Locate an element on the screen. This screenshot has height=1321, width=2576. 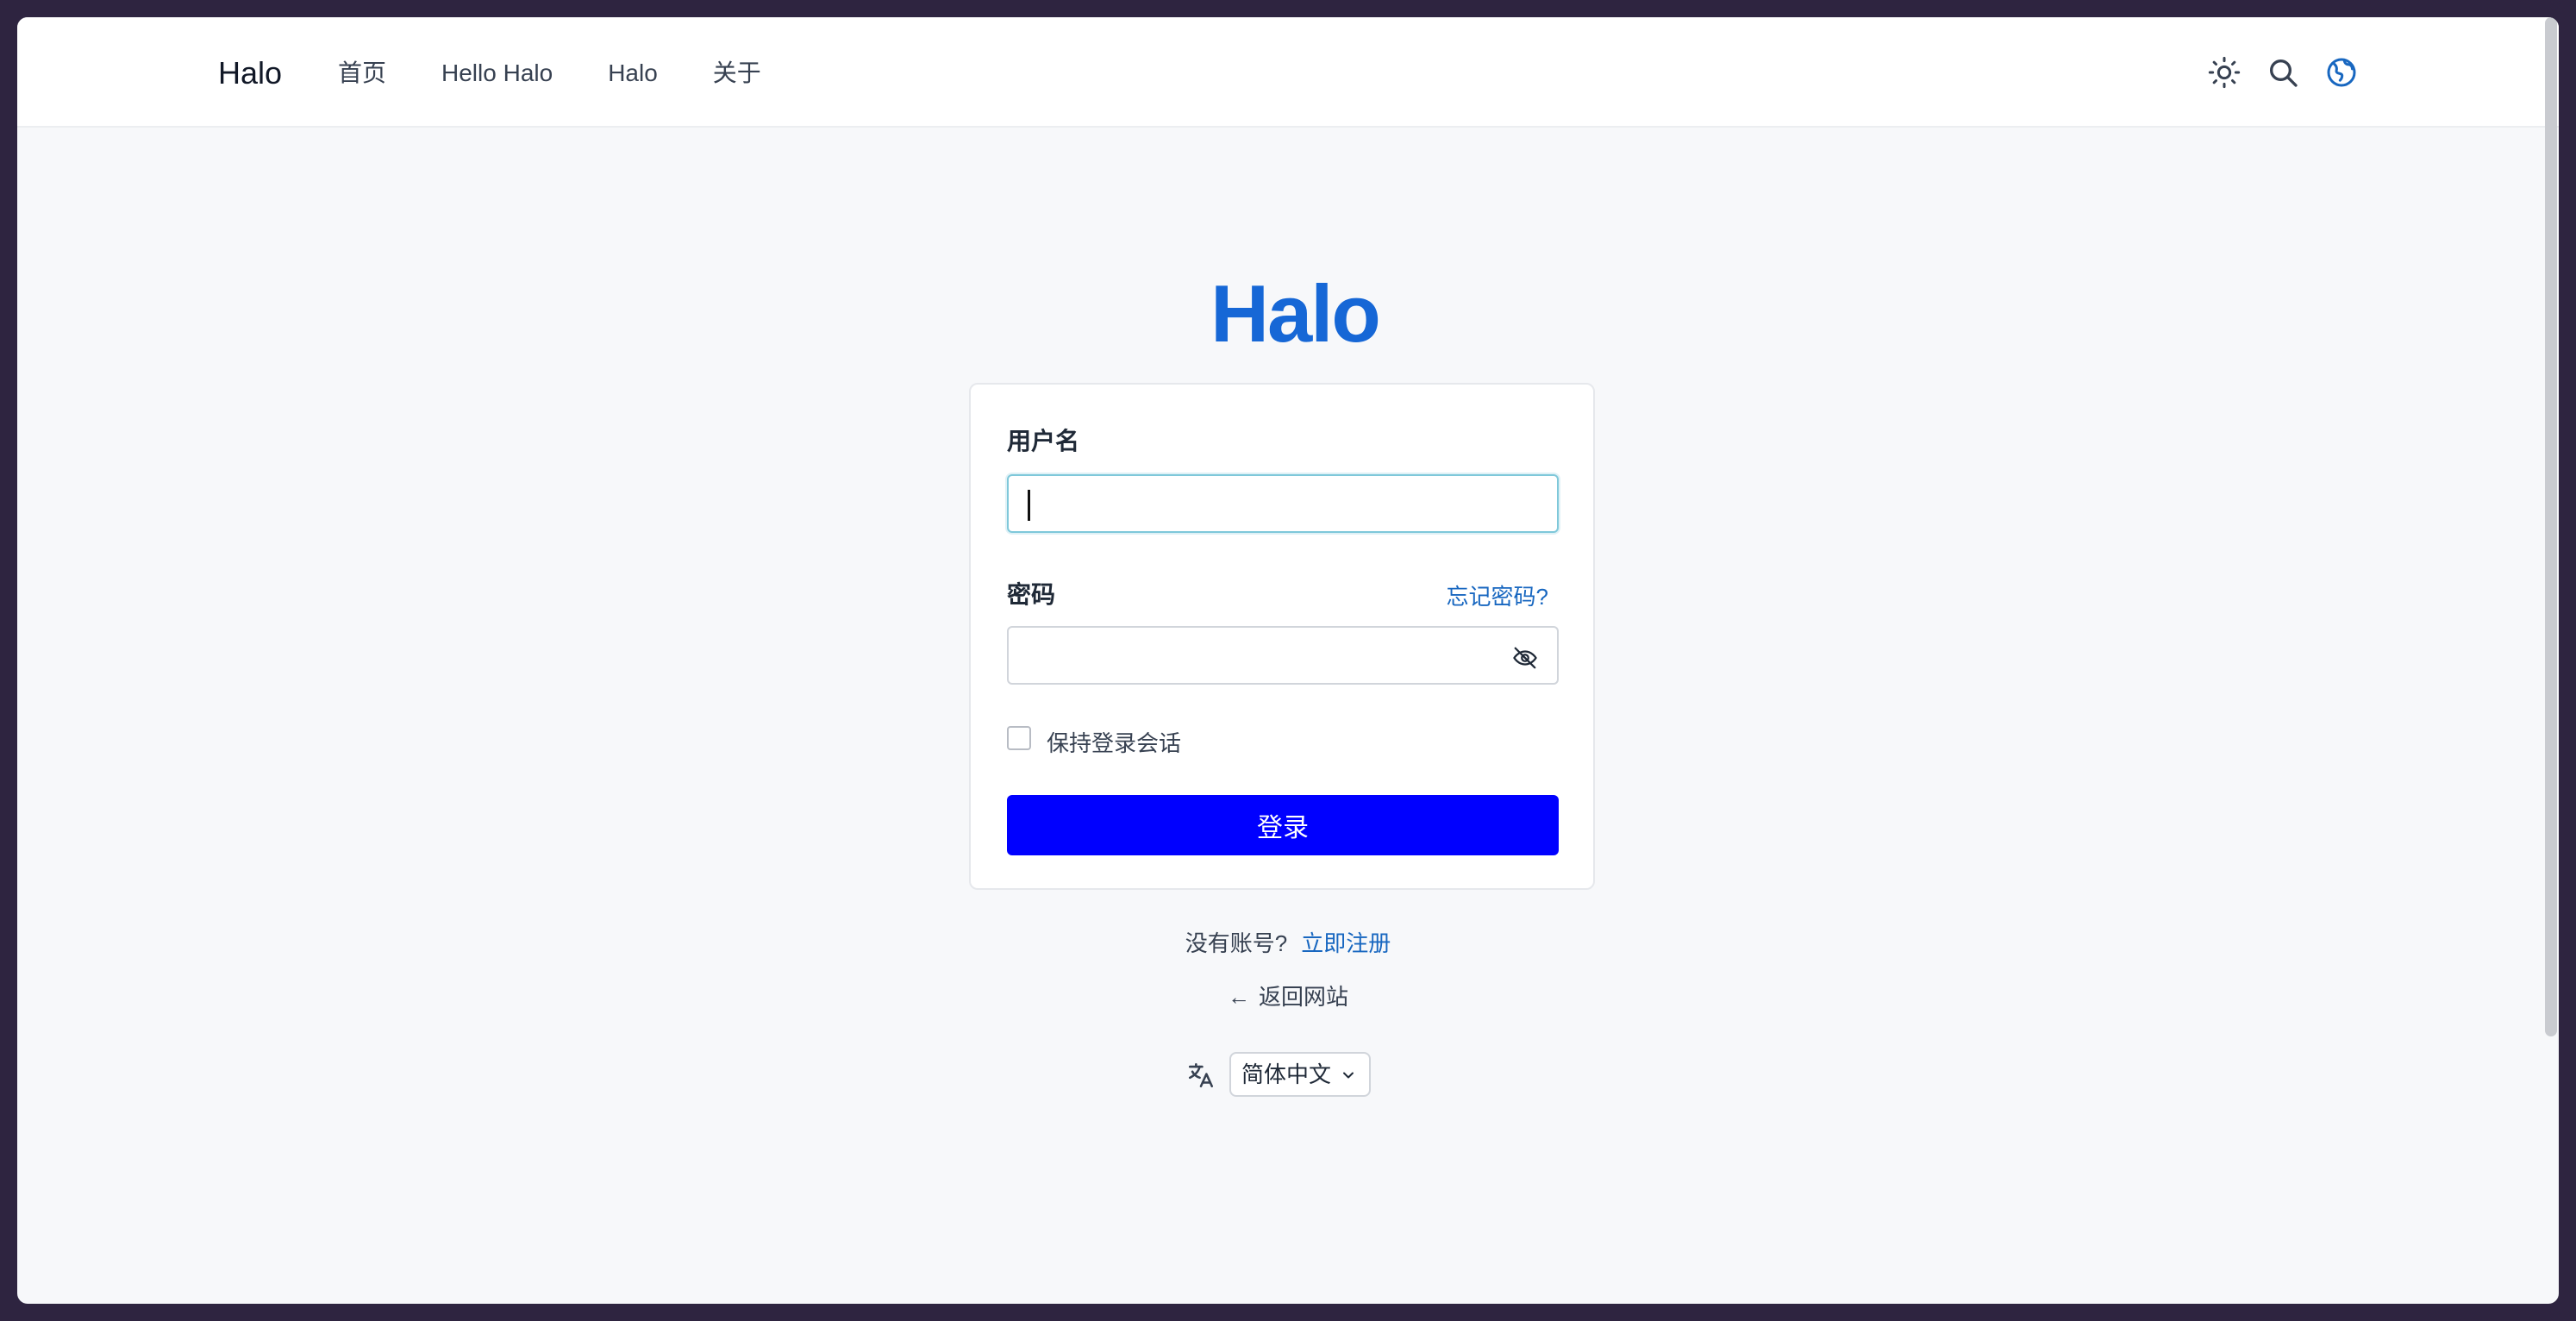
arrow-left-icon: ← is located at coordinates (1238, 997).